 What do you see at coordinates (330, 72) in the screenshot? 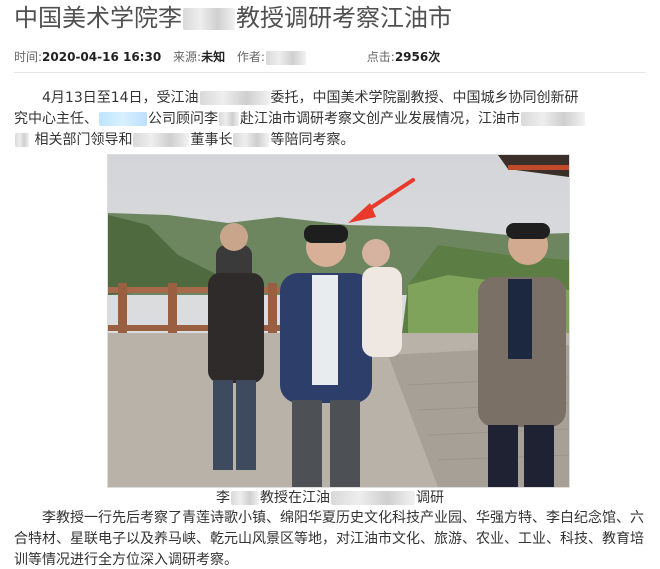
I see `divider` at bounding box center [330, 72].